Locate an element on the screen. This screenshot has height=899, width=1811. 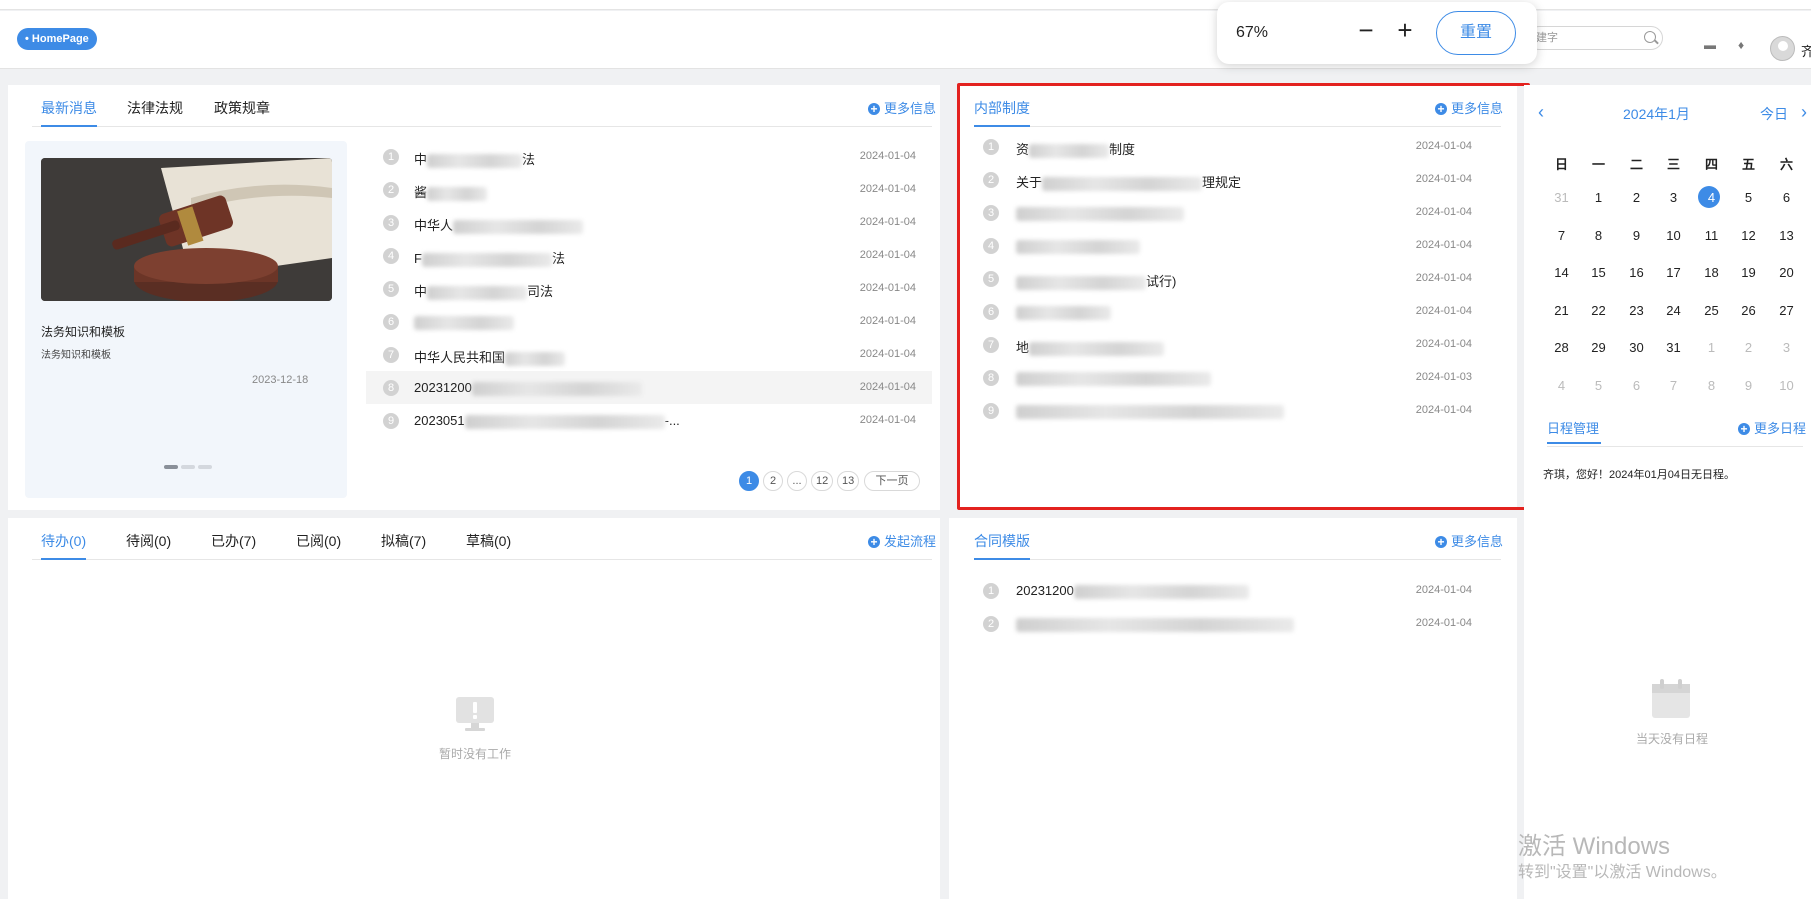
calendar-day: 19 is located at coordinates (1748, 272).